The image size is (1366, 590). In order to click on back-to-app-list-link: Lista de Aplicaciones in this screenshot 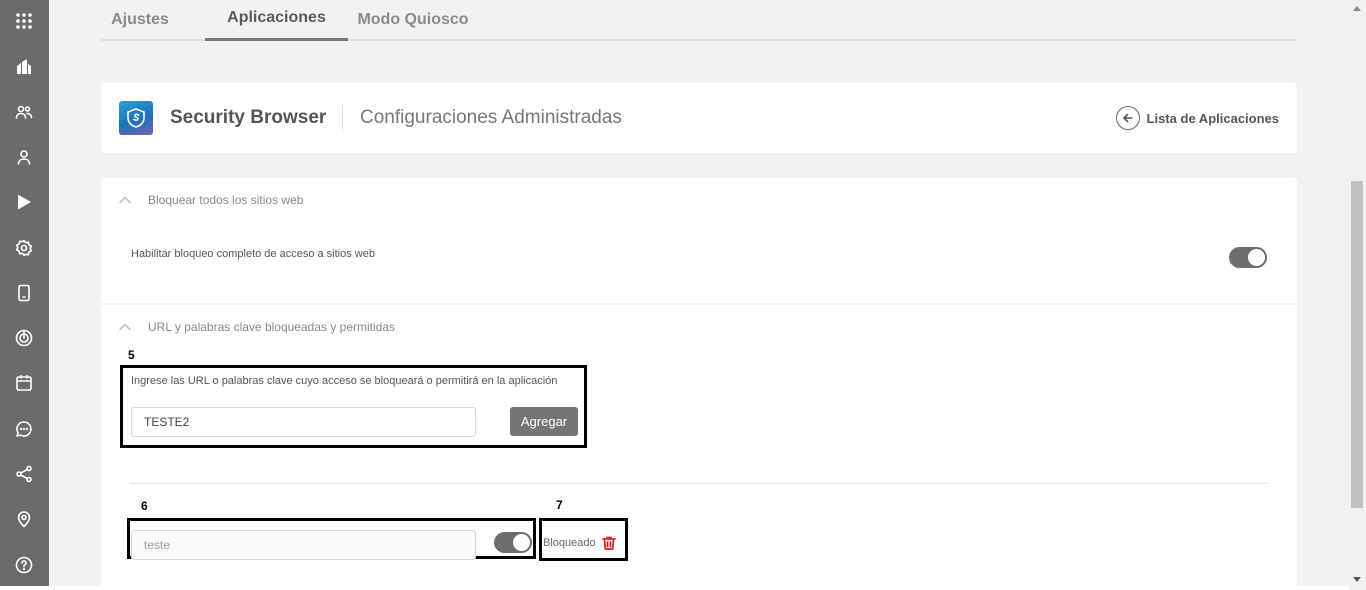, I will do `click(1197, 118)`.